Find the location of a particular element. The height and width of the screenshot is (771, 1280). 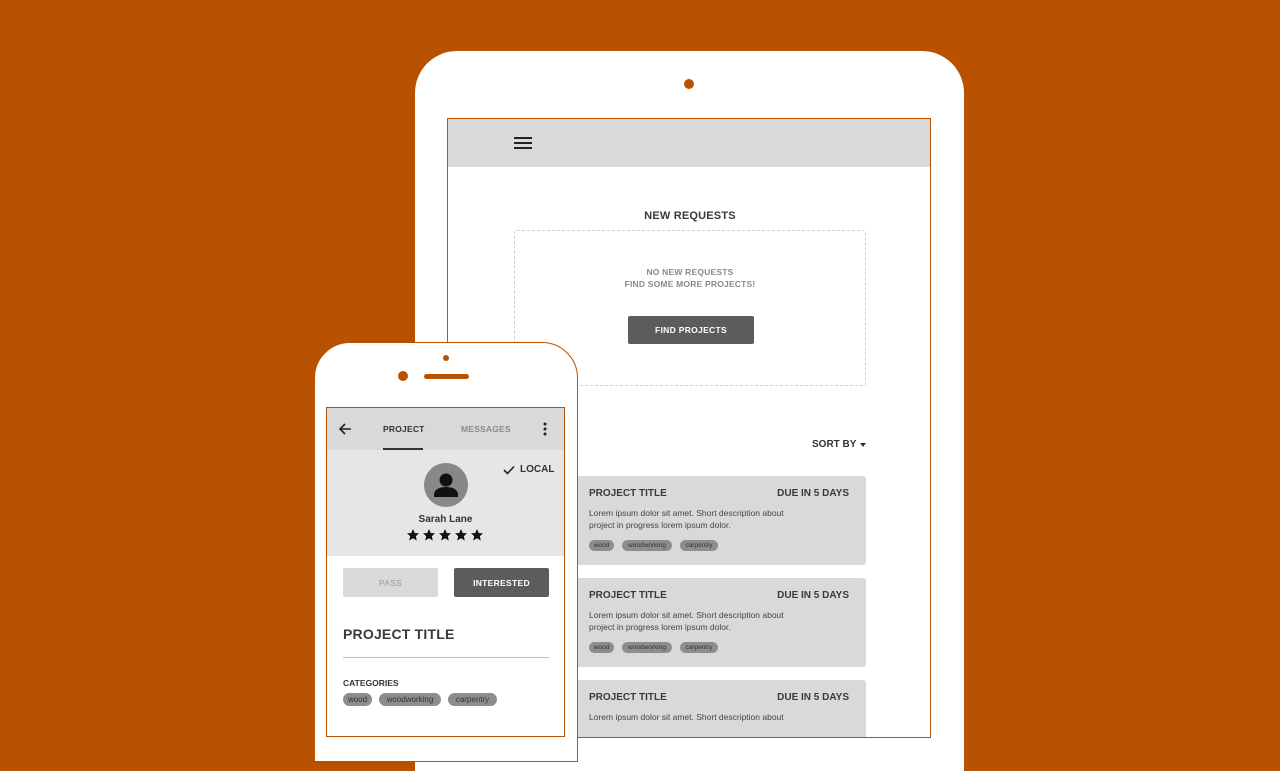

tablet-top-bar is located at coordinates (689, 143).